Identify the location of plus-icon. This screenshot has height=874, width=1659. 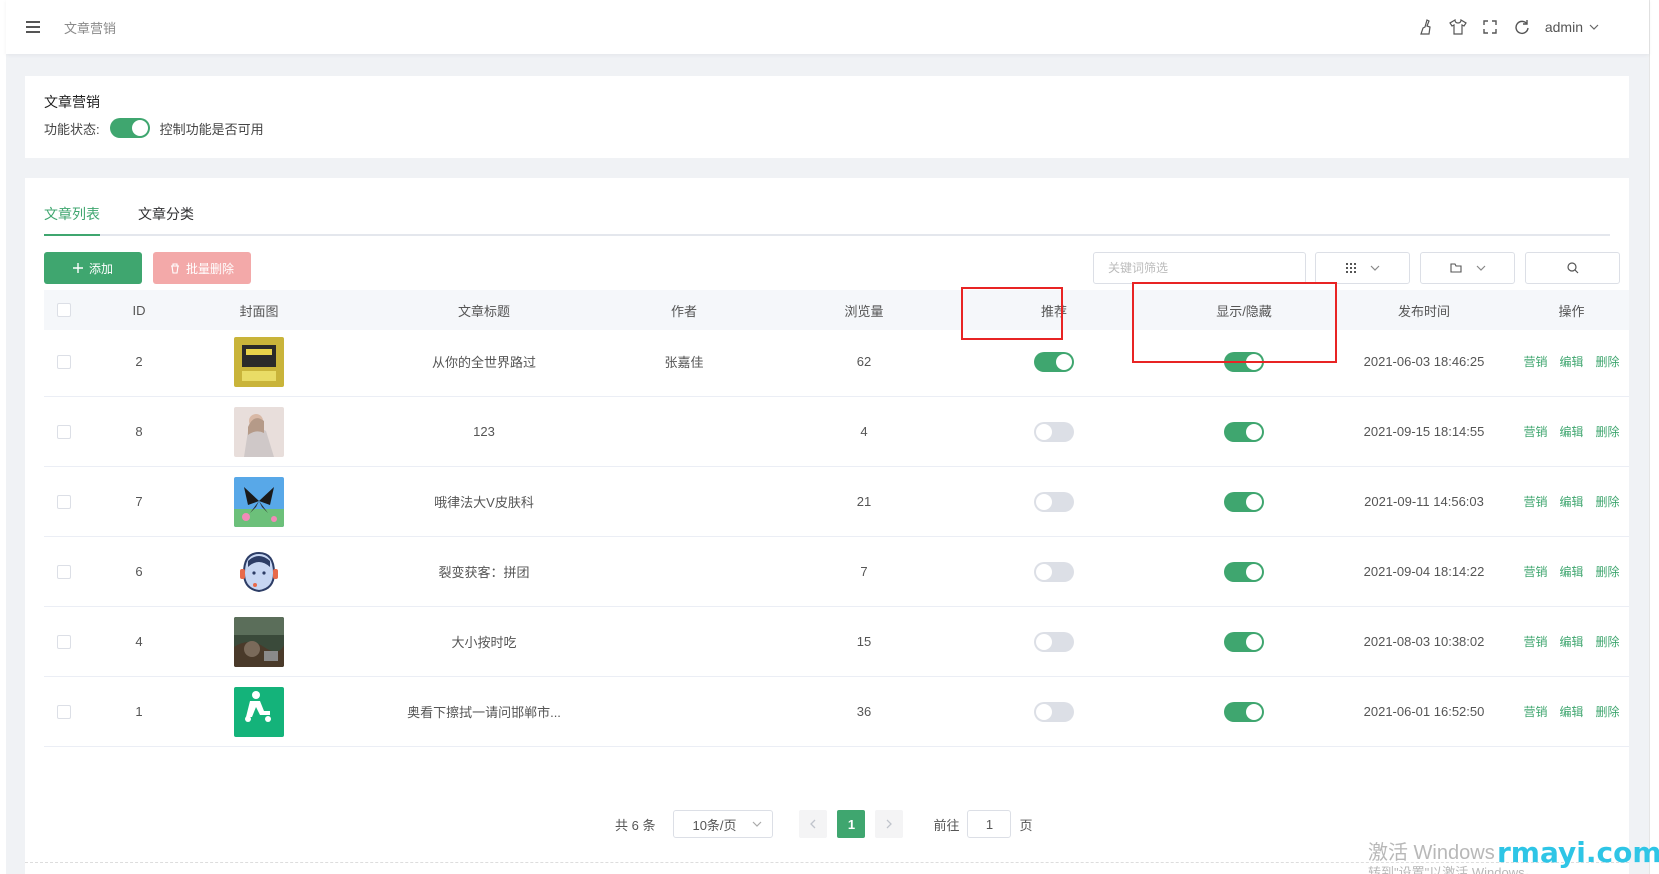
(77, 268).